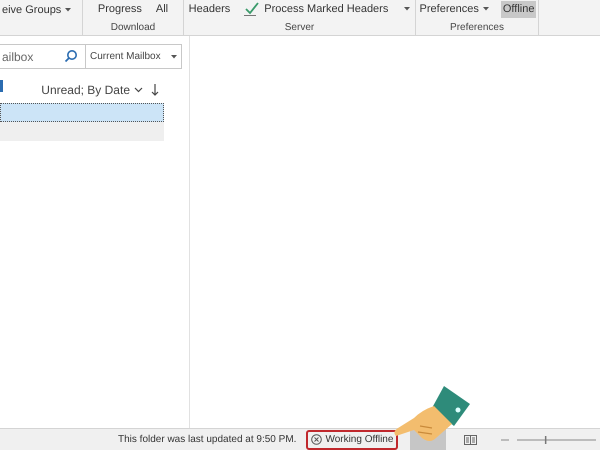 The image size is (600, 450). I want to click on ribbon-button: All, so click(162, 9).